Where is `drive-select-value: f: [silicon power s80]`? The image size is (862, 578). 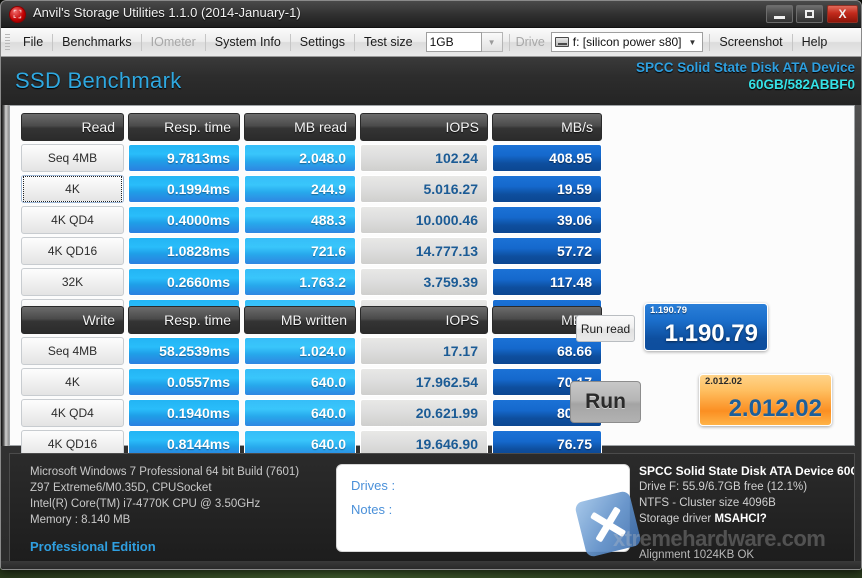
drive-select-value: f: [silicon power s80] is located at coordinates (627, 42).